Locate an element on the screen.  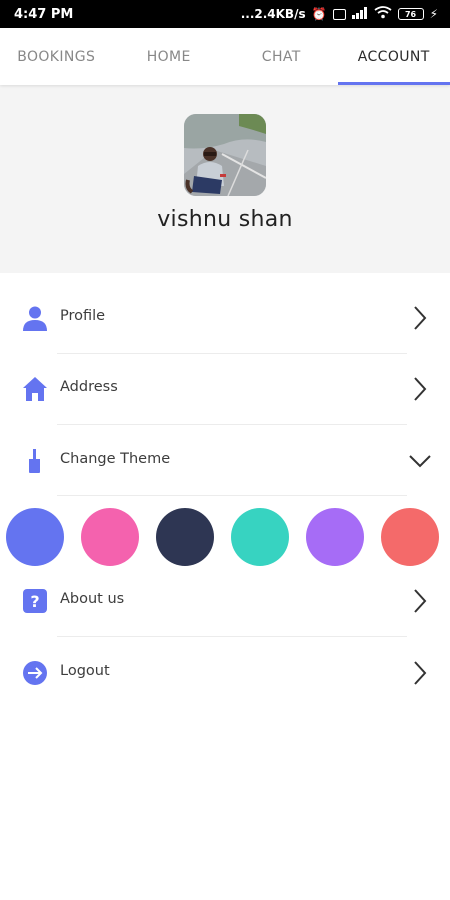
menu-item-profile: Profile is located at coordinates (225, 318).